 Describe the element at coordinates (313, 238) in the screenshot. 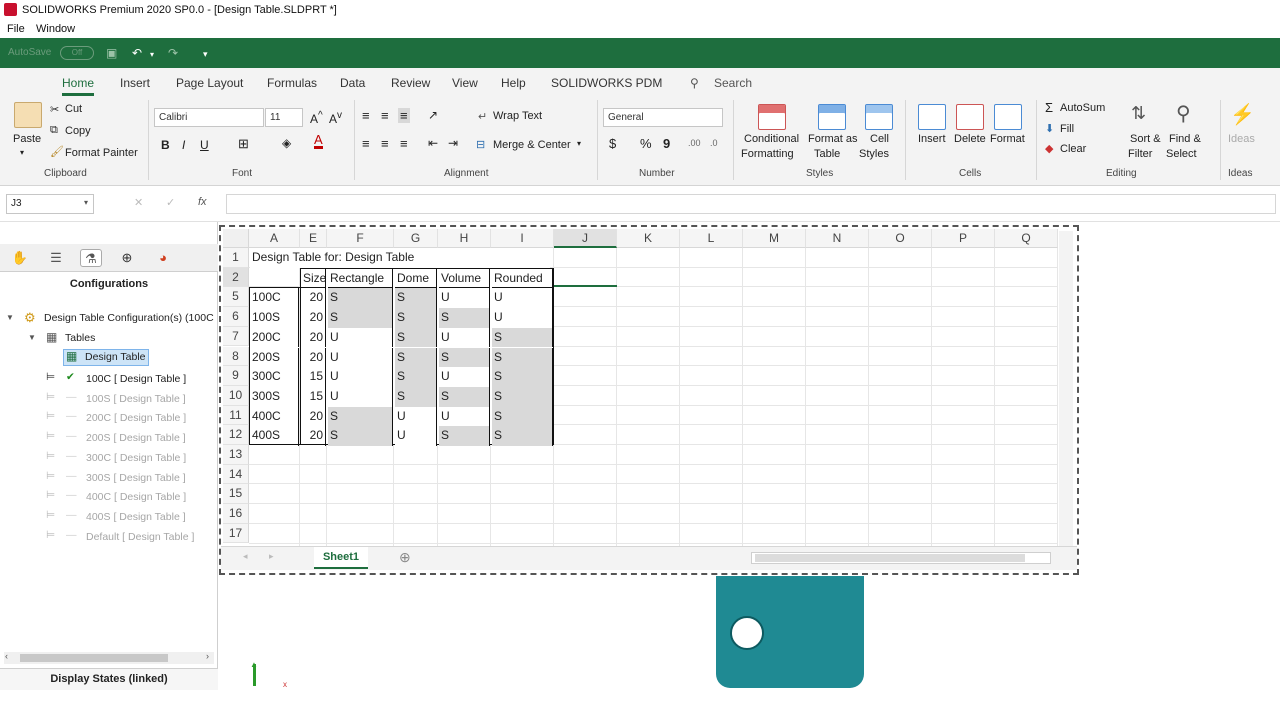

I see `column-header: E` at that location.